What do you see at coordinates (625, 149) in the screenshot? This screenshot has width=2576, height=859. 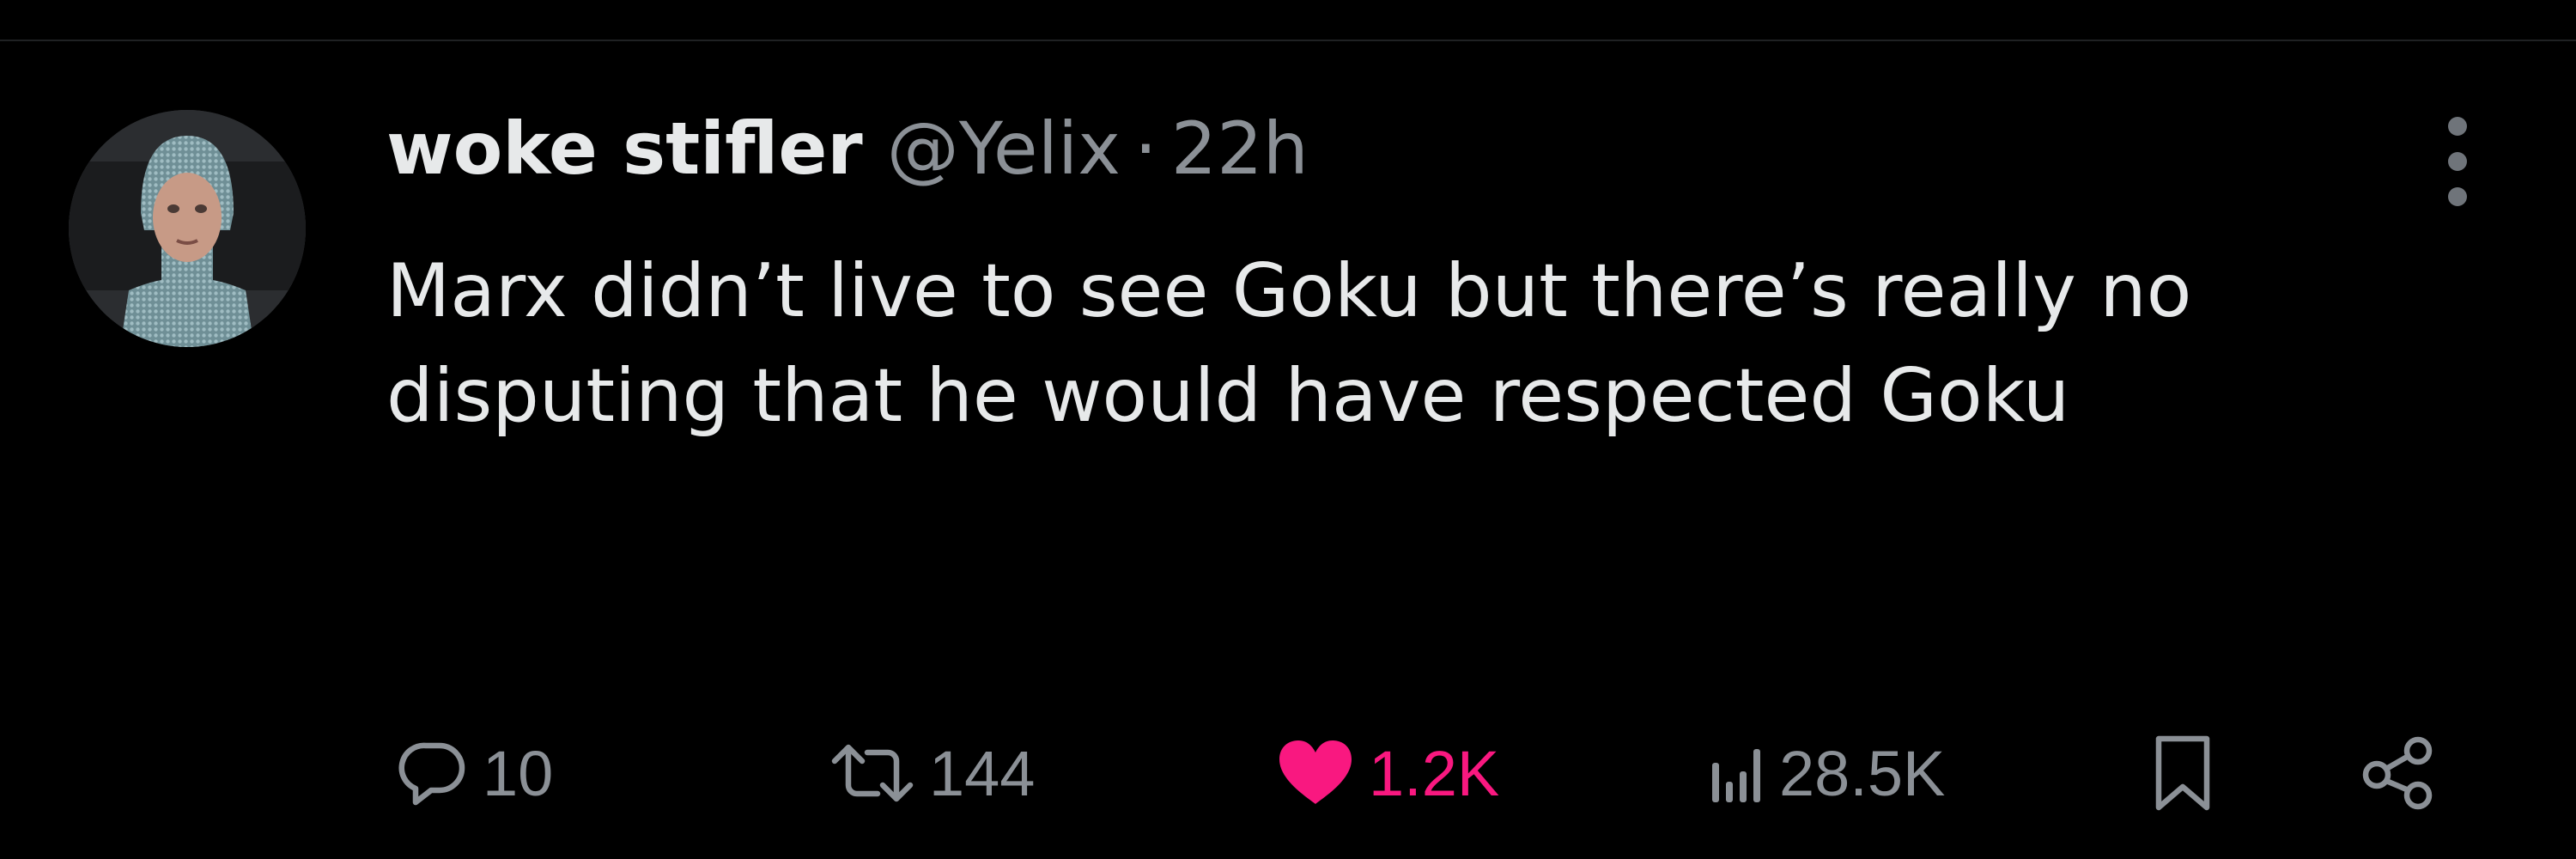 I see `author-name: woke stifler` at bounding box center [625, 149].